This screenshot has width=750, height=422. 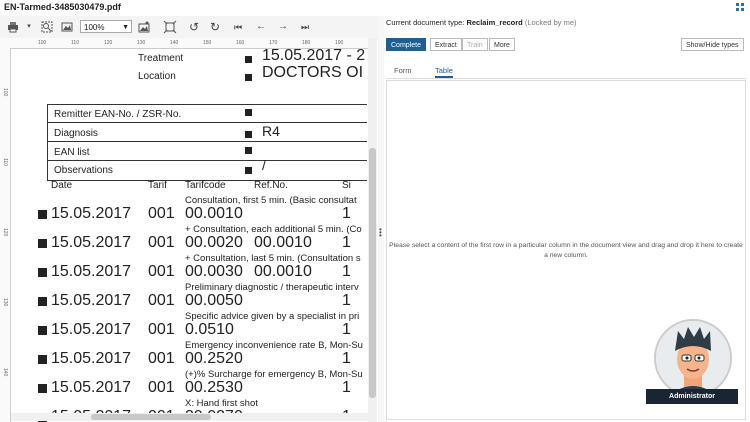 I want to click on vertical-scrollbar, so click(x=372, y=230).